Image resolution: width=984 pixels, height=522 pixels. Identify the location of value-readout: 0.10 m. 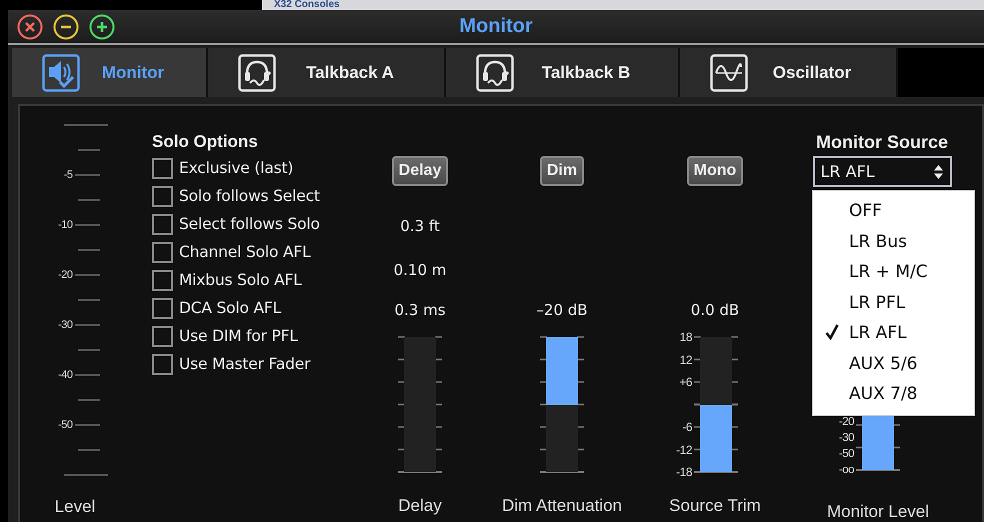
(420, 270).